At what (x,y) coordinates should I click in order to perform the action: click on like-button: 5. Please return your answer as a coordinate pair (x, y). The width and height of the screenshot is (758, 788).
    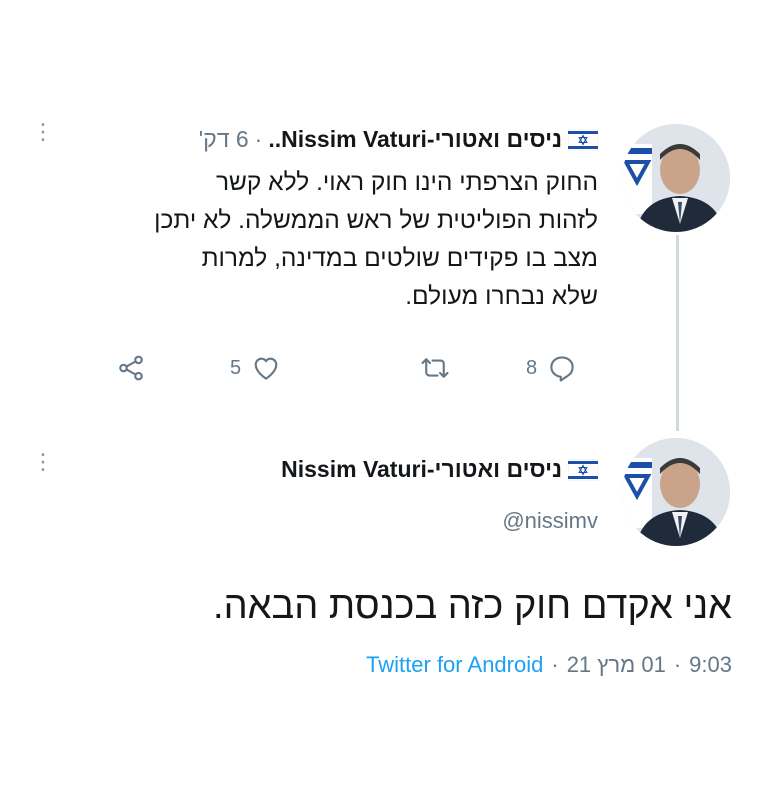
    Looking at the image, I should click on (255, 368).